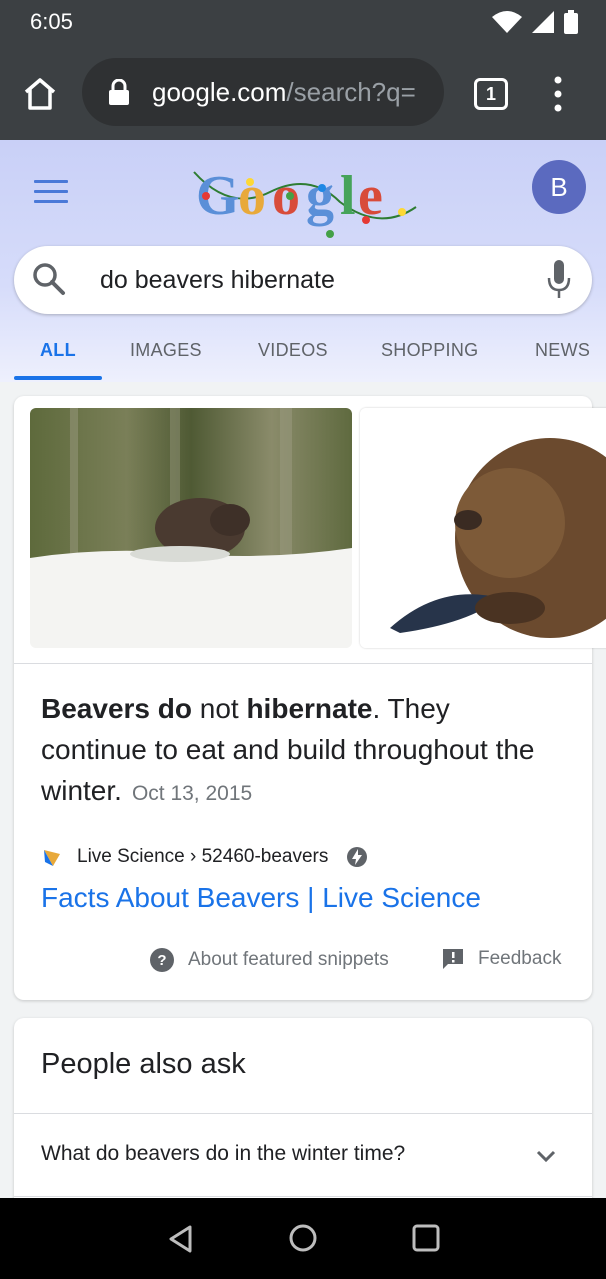  What do you see at coordinates (58, 350) in the screenshot?
I see `tab-all: ALL` at bounding box center [58, 350].